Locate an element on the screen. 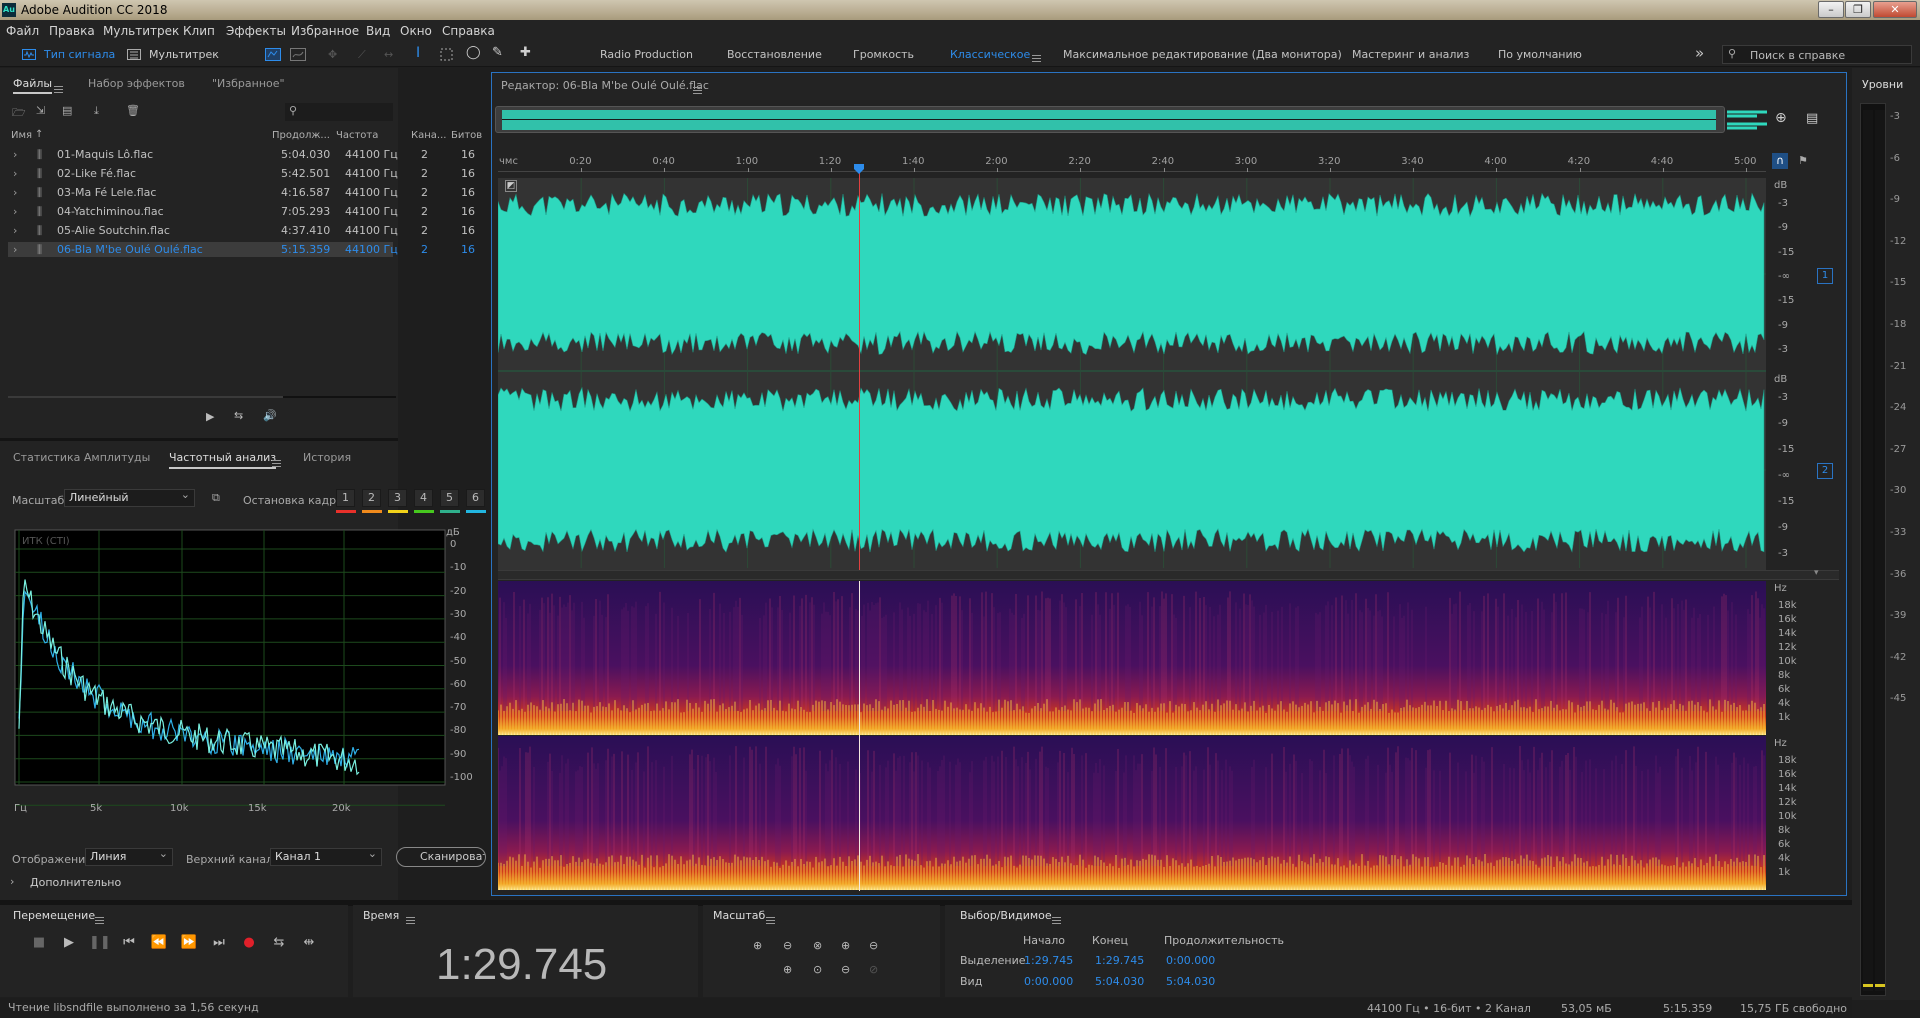 Image resolution: width=1920 pixels, height=1018 pixels. time-selection-tool-icon: I is located at coordinates (418, 53).